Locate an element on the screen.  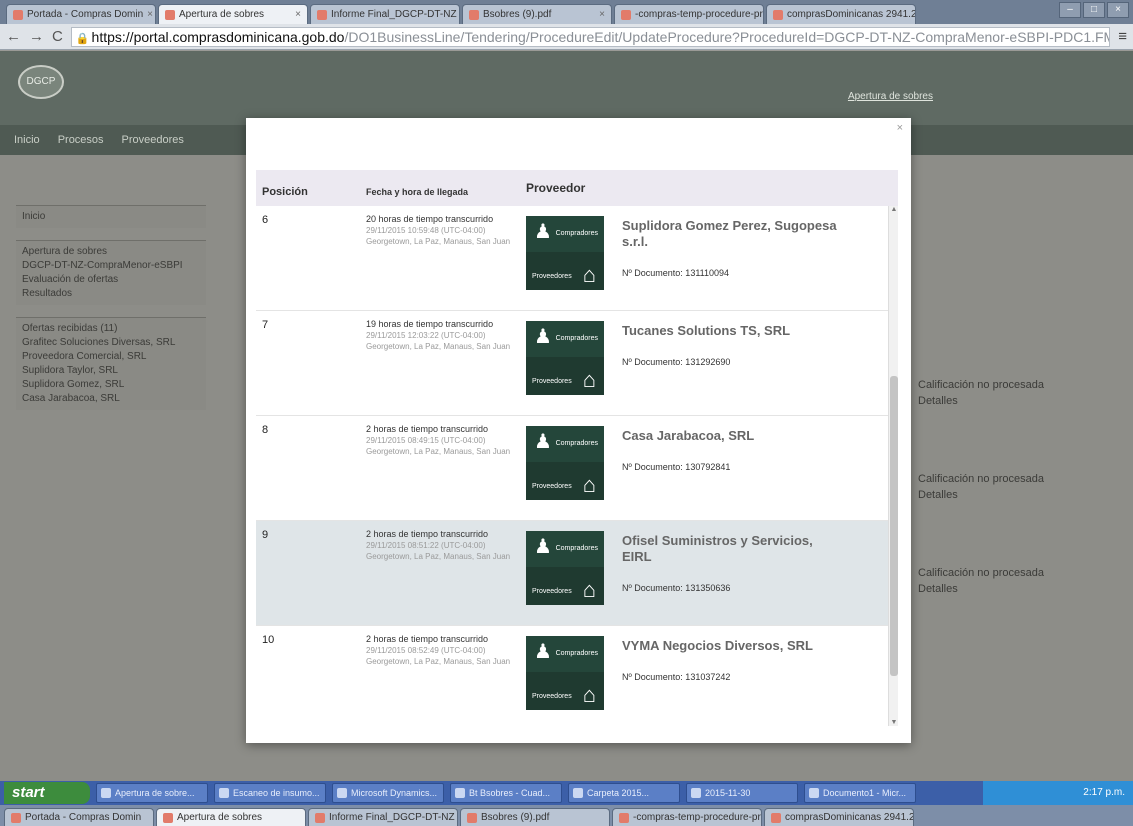
sidebar-item: Proveedora Comercial, SRL is located at coordinates (111, 357).